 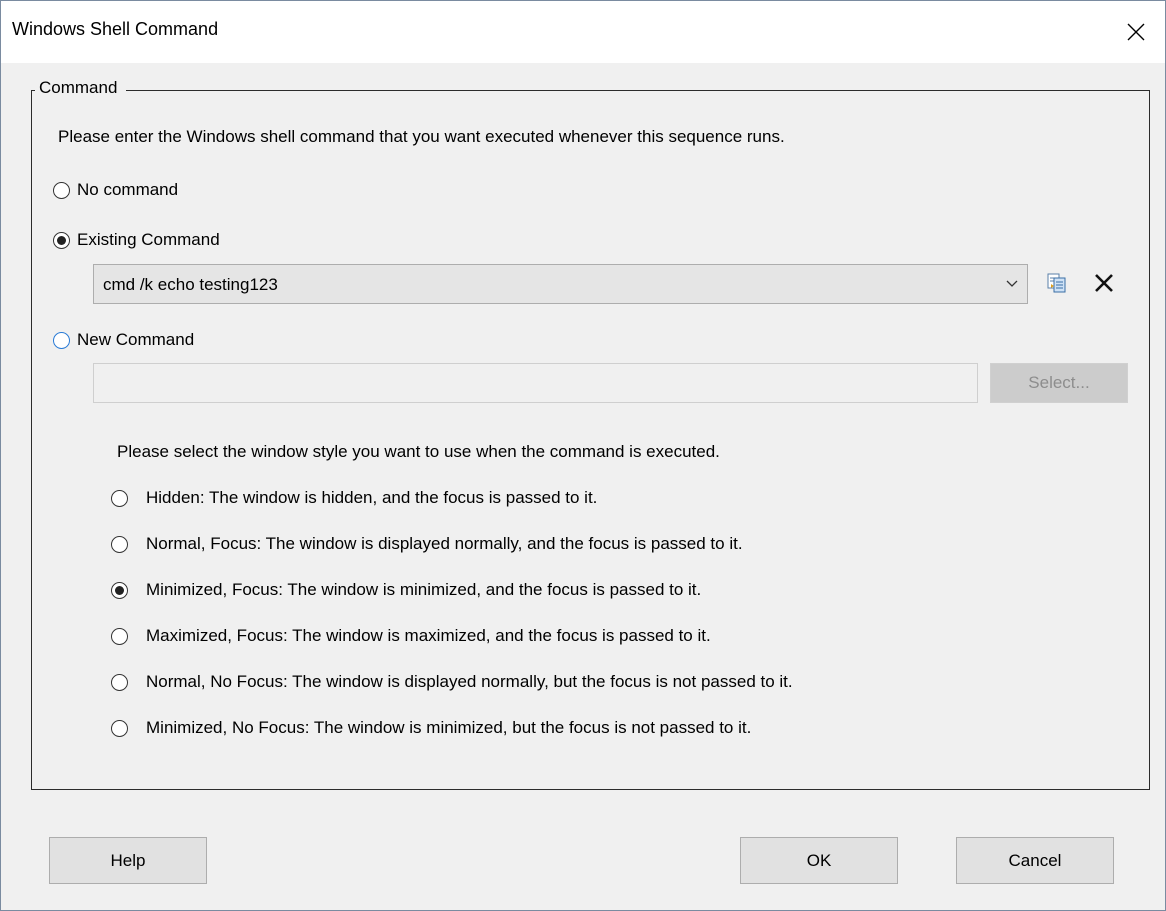 I want to click on delete-x-icon, so click(x=1104, y=283).